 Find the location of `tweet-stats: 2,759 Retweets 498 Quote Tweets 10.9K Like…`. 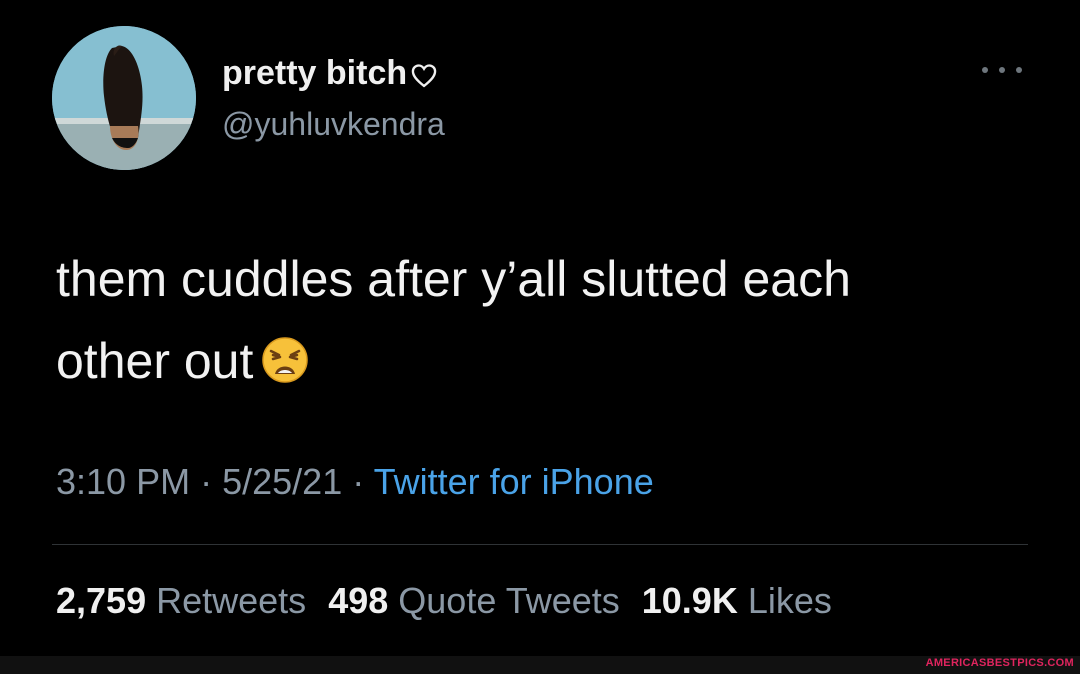

tweet-stats: 2,759 Retweets 498 Quote Tweets 10.9K Like… is located at coordinates (444, 601).